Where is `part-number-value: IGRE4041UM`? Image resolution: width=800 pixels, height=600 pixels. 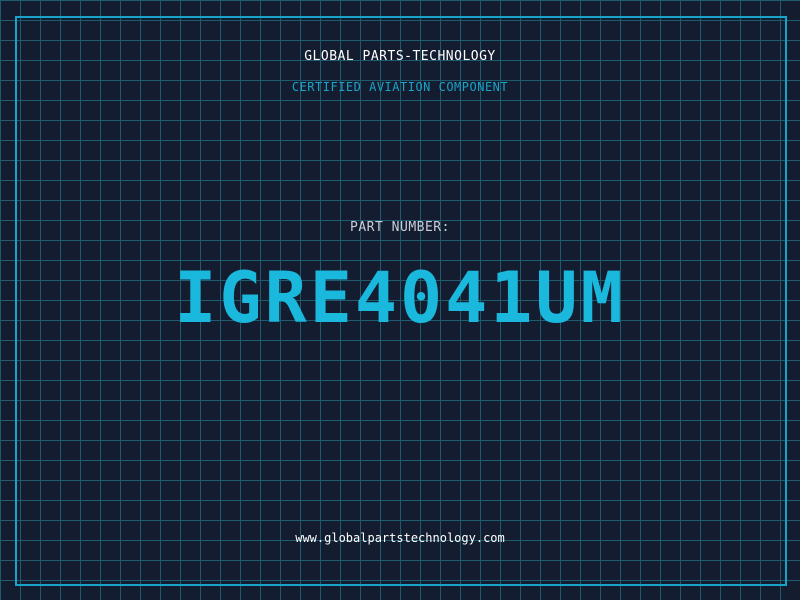 part-number-value: IGRE4041UM is located at coordinates (400, 298).